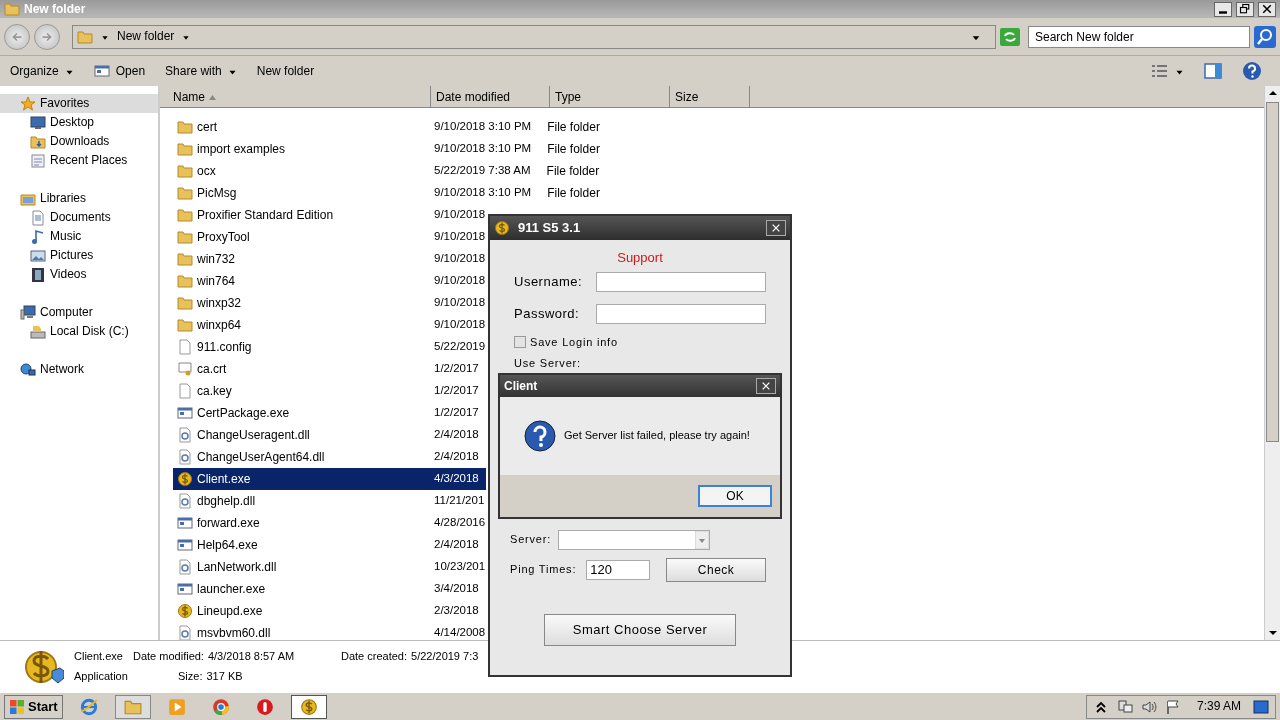  Describe the element at coordinates (326, 611) in the screenshot. I see `file-row: Lineupd.exe 2/3/2018` at that location.